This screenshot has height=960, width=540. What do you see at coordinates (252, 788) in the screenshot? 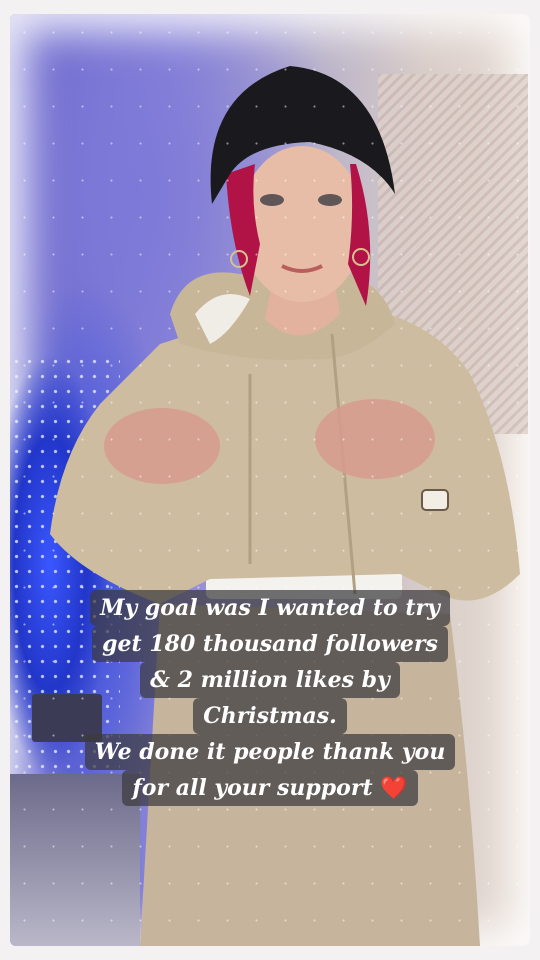
I see `caption-line-6-text: for all your support` at bounding box center [252, 788].